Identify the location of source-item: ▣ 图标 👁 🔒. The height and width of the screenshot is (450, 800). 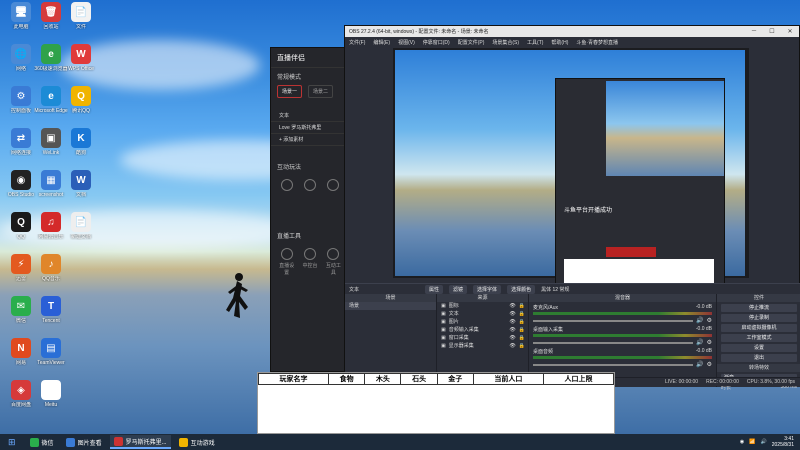
(482, 306).